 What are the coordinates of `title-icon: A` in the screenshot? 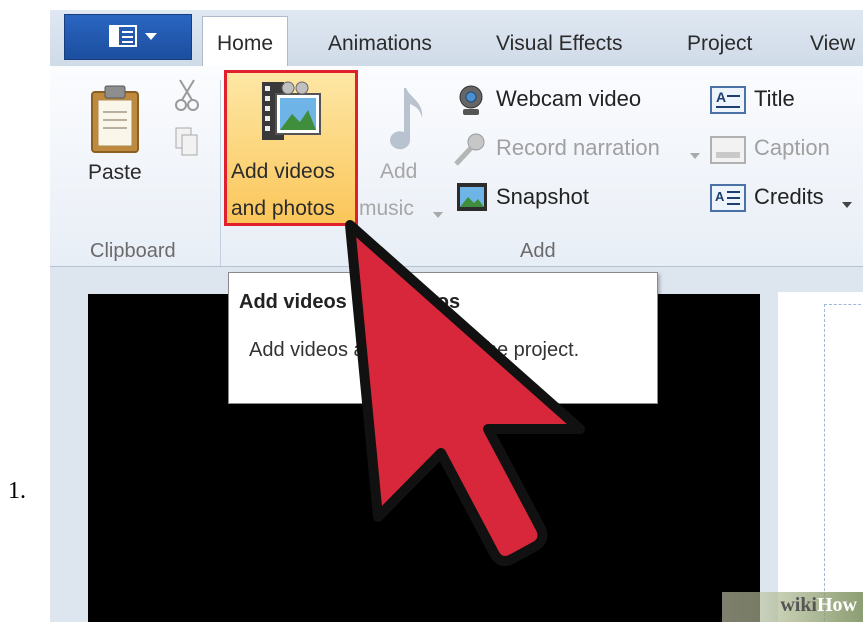 It's located at (728, 102).